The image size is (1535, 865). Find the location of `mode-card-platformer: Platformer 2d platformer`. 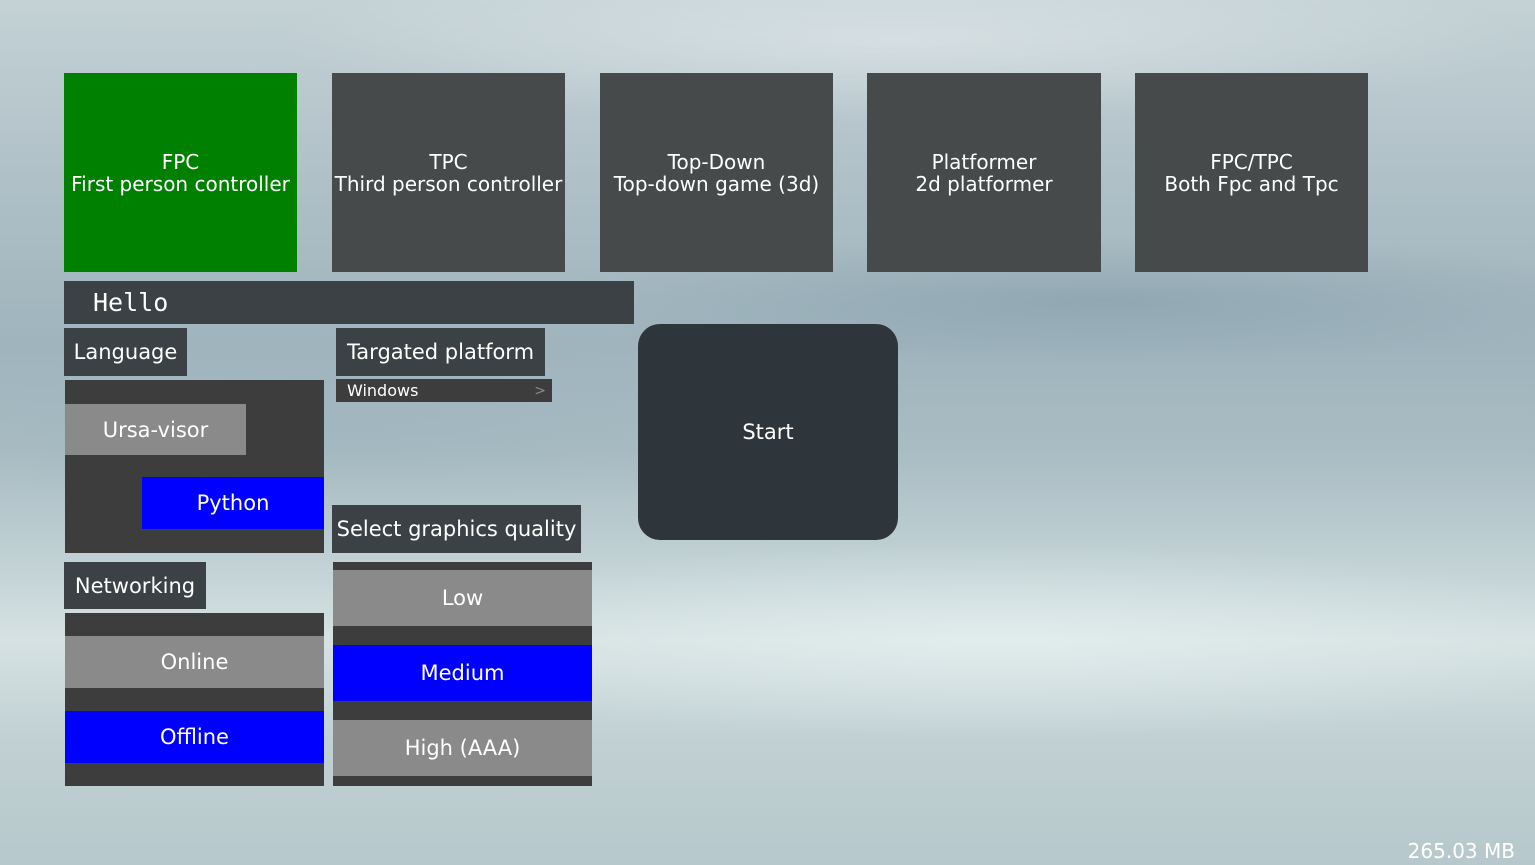

mode-card-platformer: Platformer 2d platformer is located at coordinates (984, 172).